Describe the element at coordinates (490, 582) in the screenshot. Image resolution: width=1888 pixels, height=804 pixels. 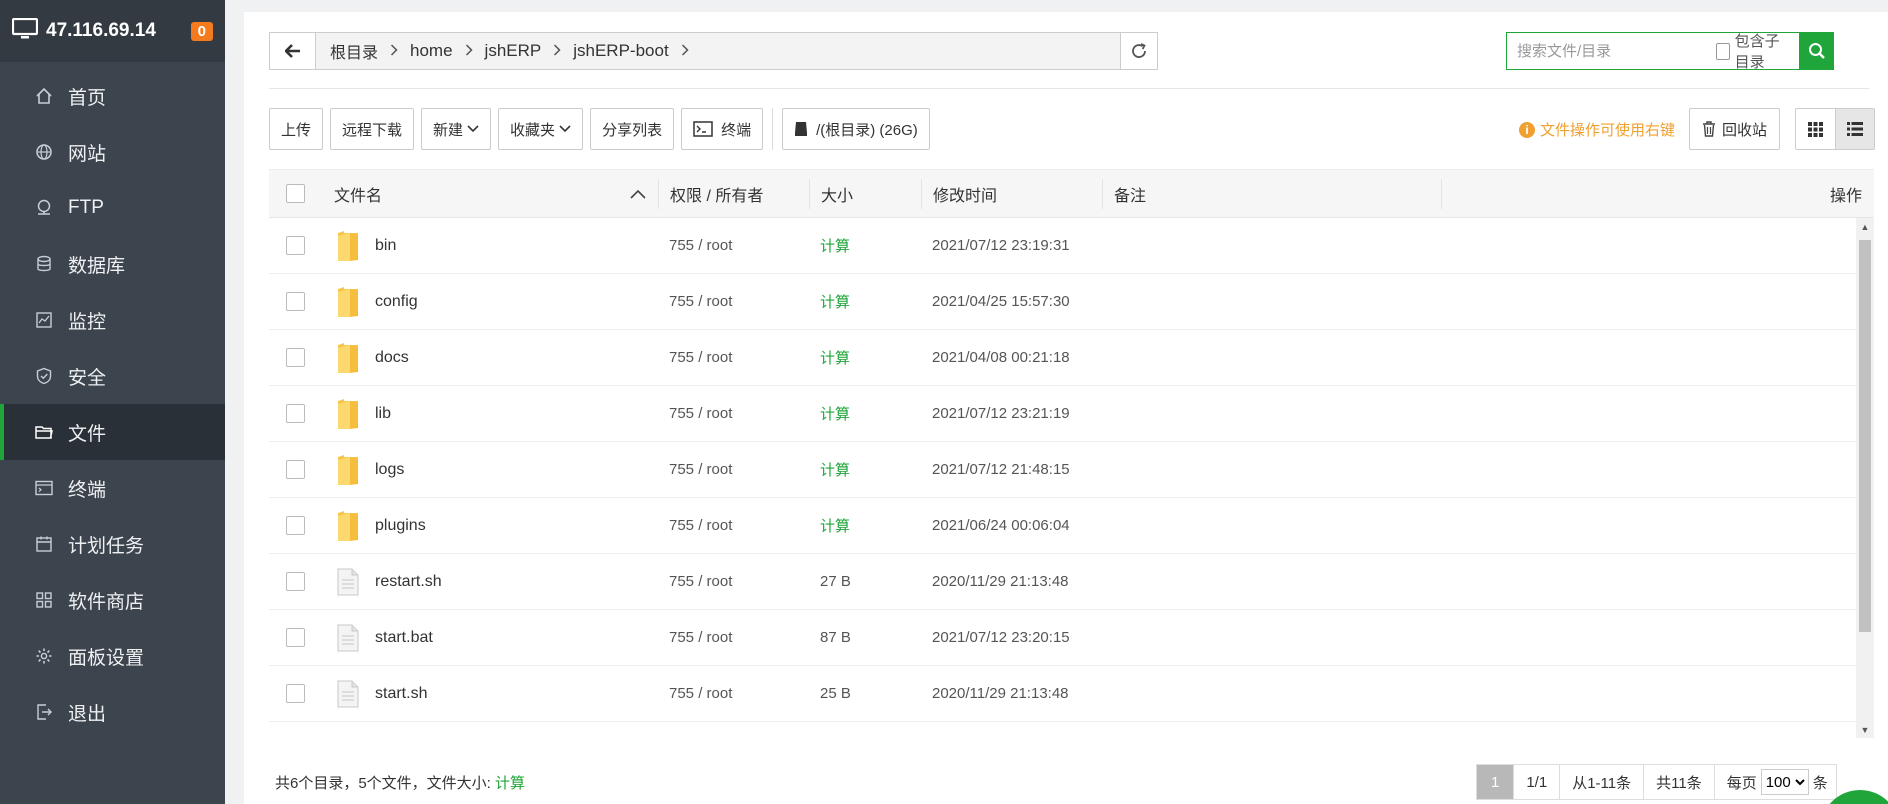
I see `row-name-cell: restart.sh` at that location.